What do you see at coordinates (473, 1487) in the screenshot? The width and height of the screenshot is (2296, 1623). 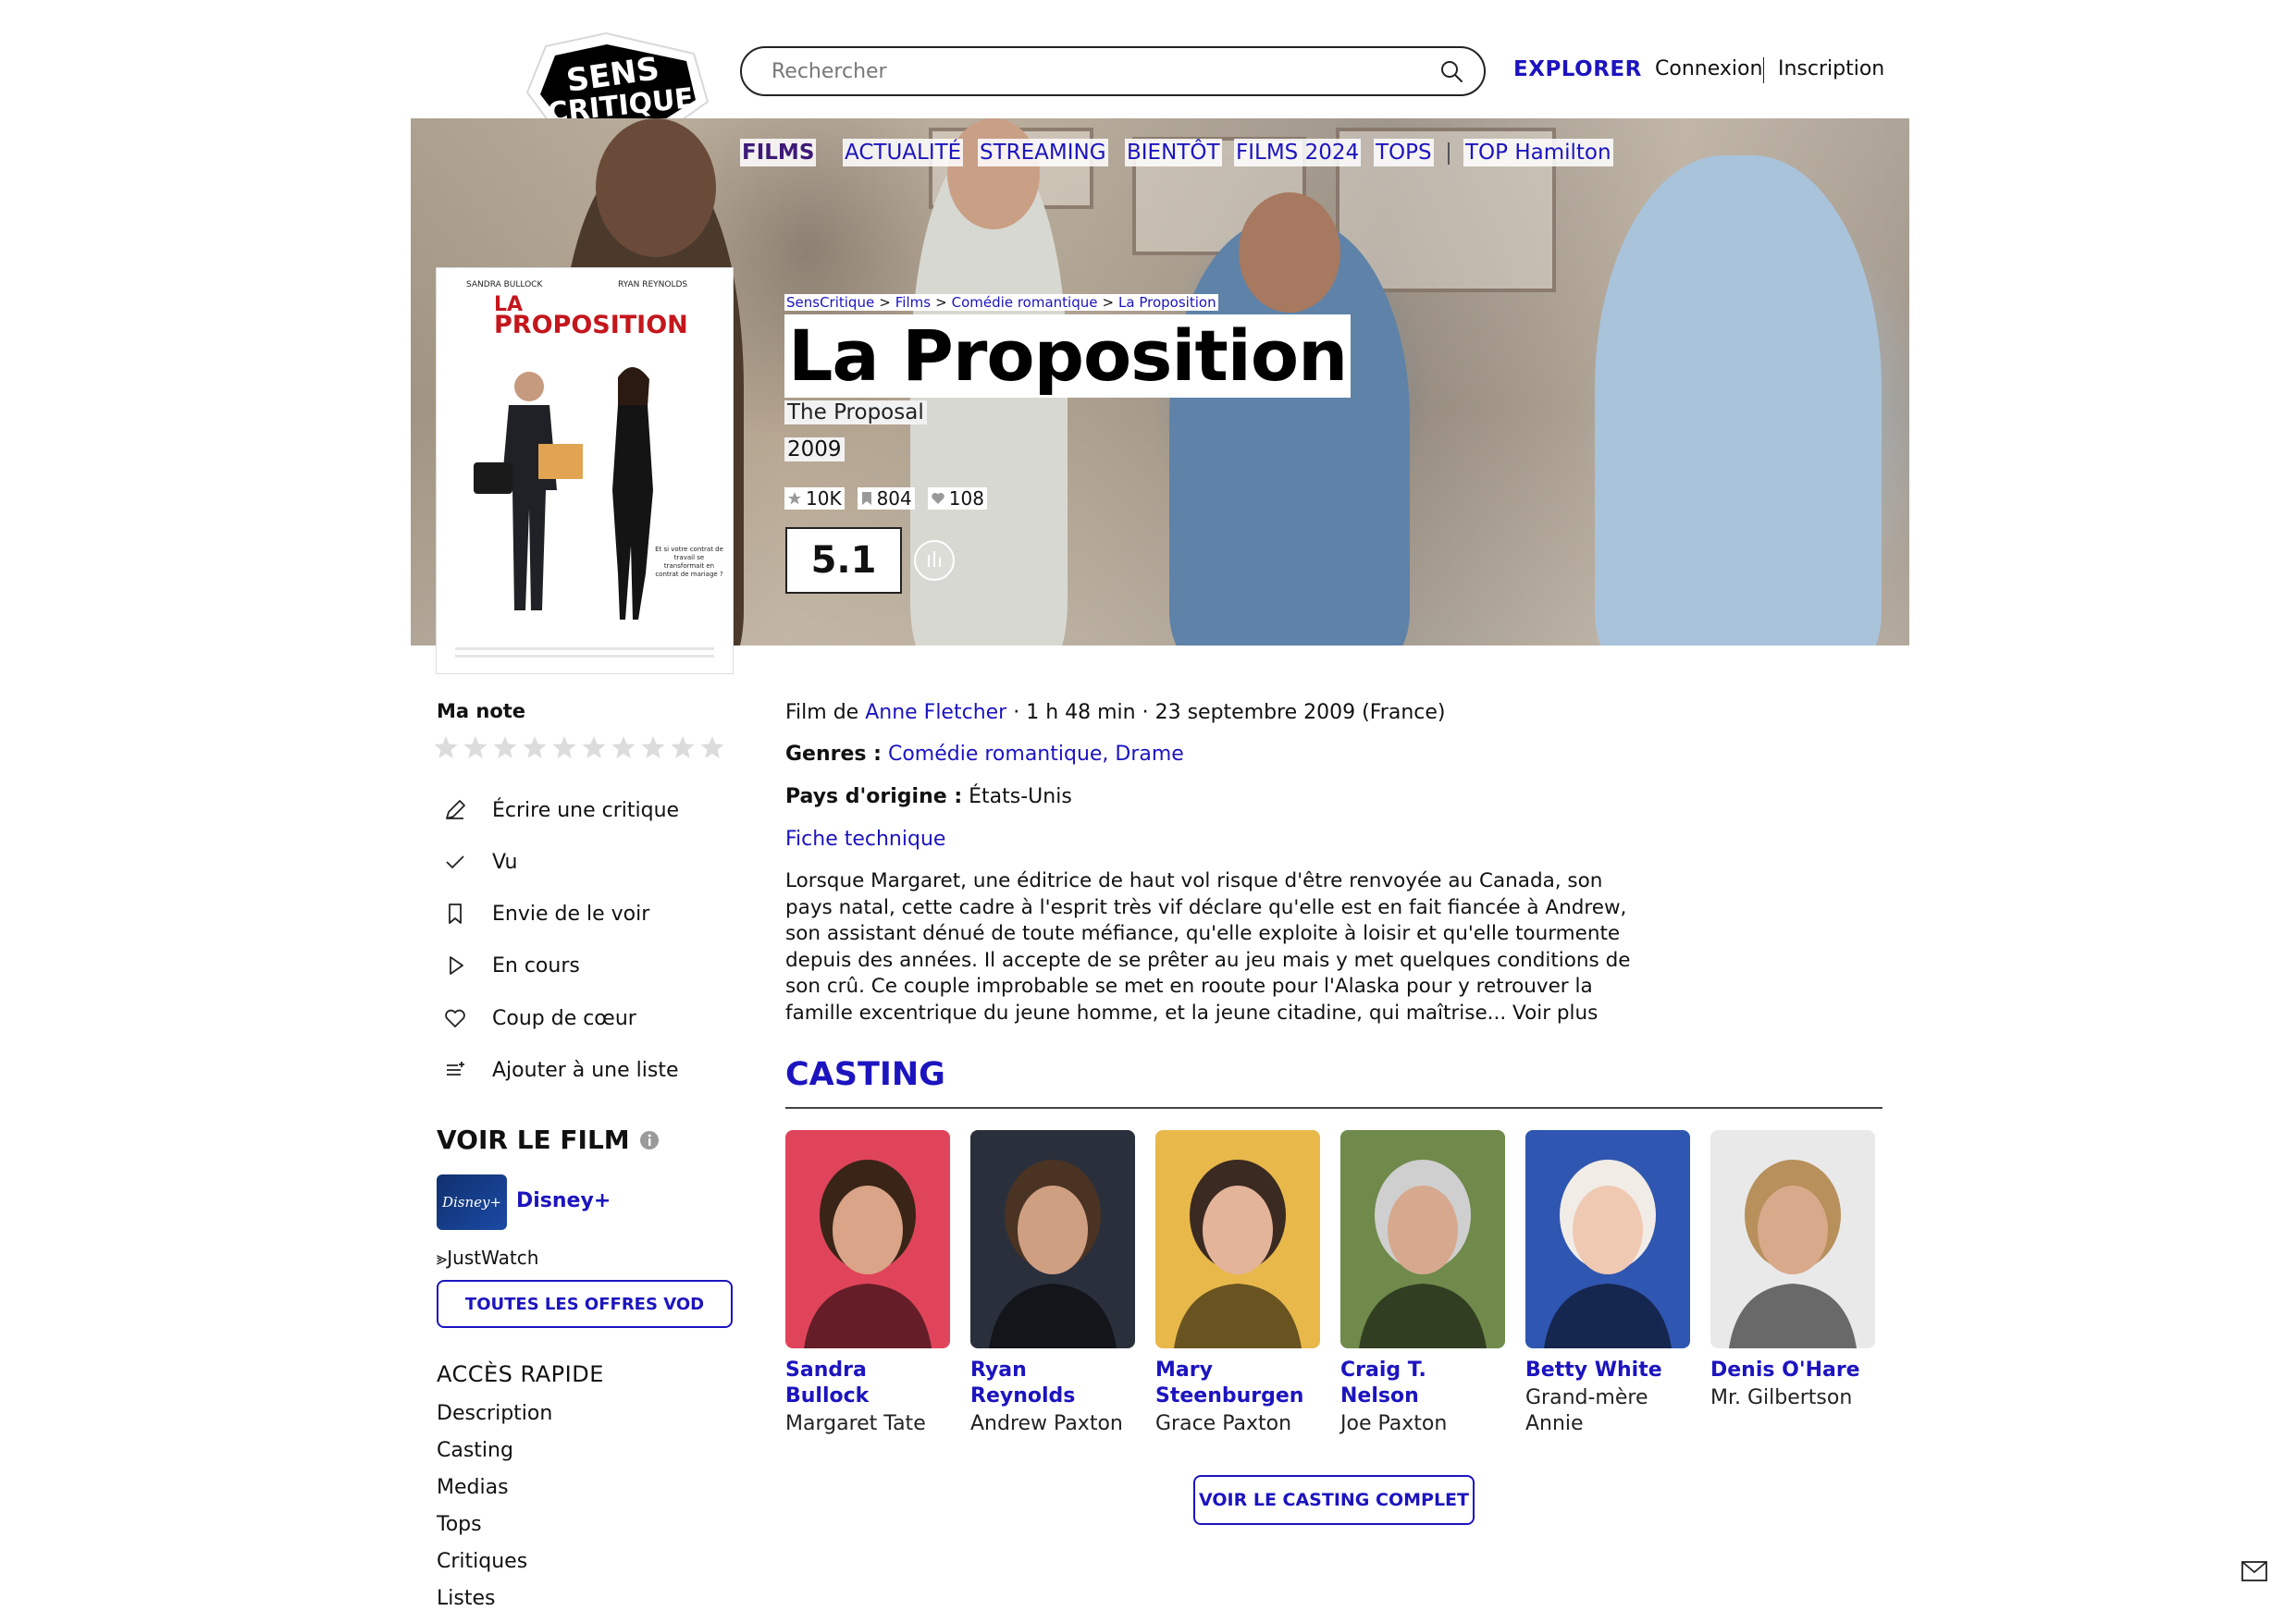 I see `quick-link-medias: Medias` at bounding box center [473, 1487].